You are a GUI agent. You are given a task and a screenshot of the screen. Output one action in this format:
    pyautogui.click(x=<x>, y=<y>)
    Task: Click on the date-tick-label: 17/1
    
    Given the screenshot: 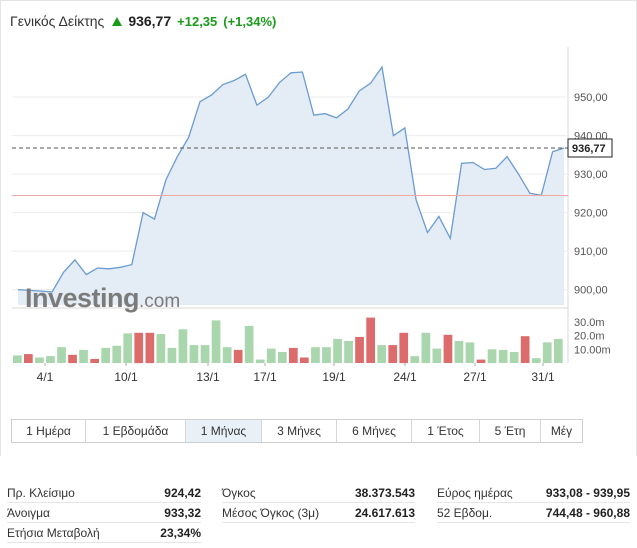 What is the action you would take?
    pyautogui.click(x=265, y=377)
    